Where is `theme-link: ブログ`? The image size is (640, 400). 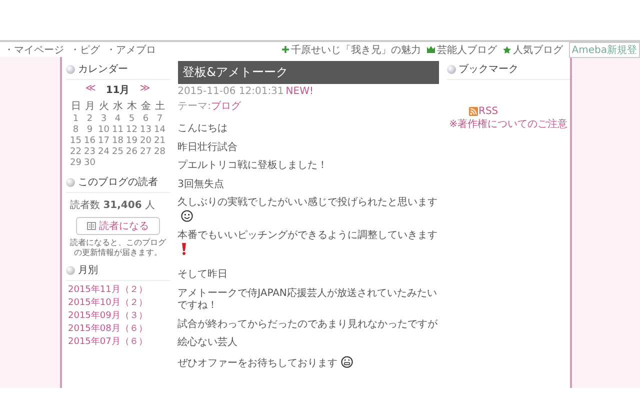
theme-link: ブログ is located at coordinates (225, 106).